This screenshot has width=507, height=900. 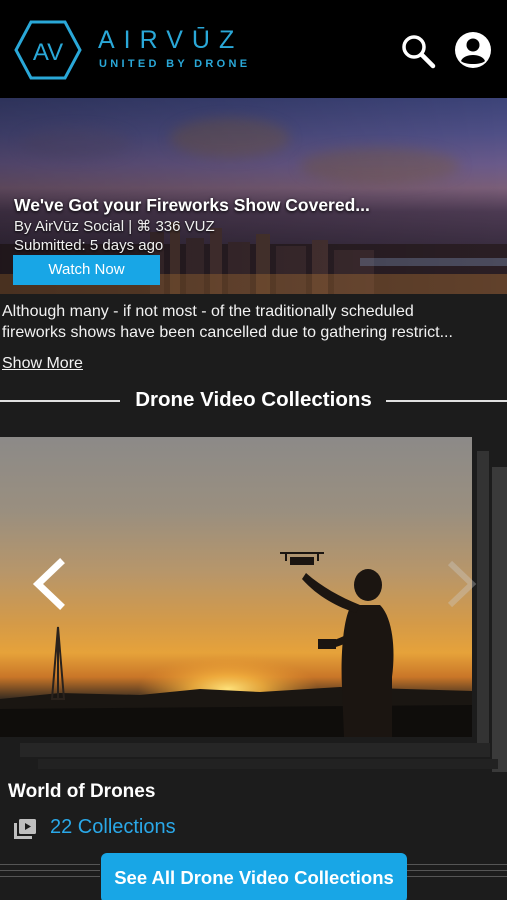 I want to click on hero-author-meta: By AirVūz Social | ⌘ 336 VUZ, so click(x=114, y=226).